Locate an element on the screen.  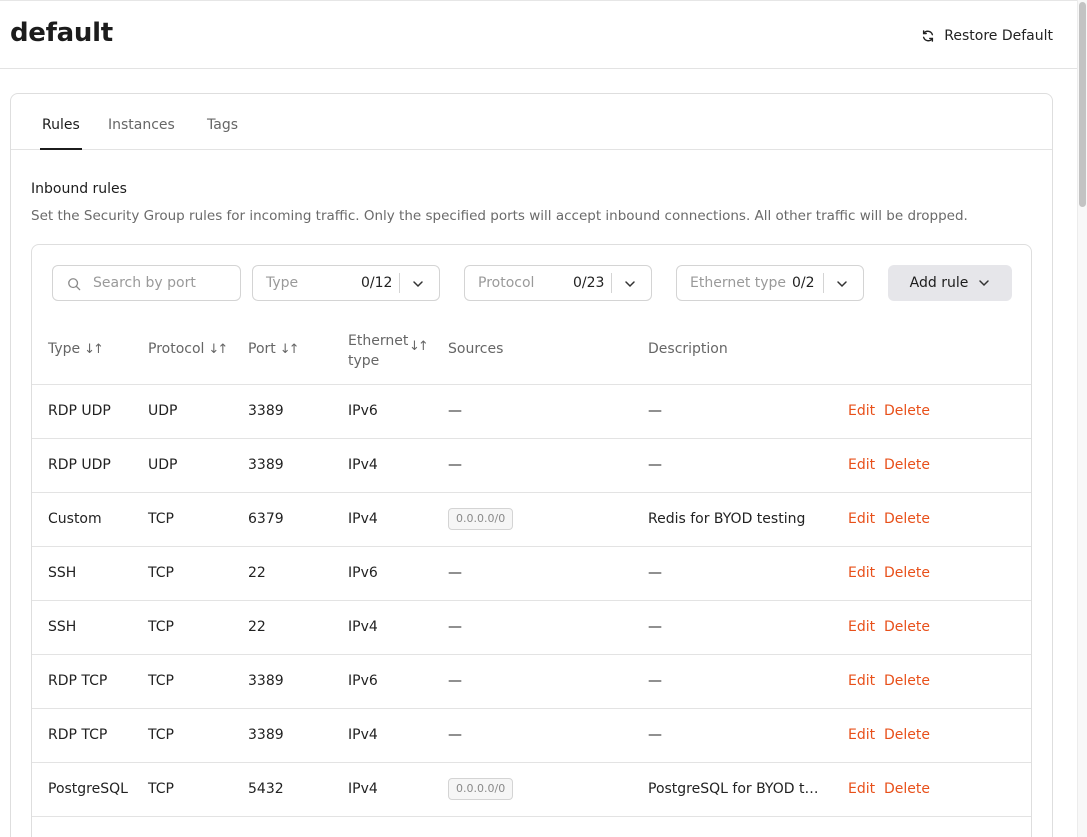
column-label-line2: type is located at coordinates (364, 361).